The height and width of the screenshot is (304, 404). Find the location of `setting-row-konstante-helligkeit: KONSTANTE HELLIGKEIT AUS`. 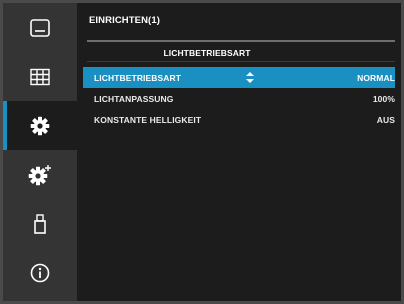

setting-row-konstante-helligkeit: KONSTANTE HELLIGKEIT AUS is located at coordinates (239, 119).